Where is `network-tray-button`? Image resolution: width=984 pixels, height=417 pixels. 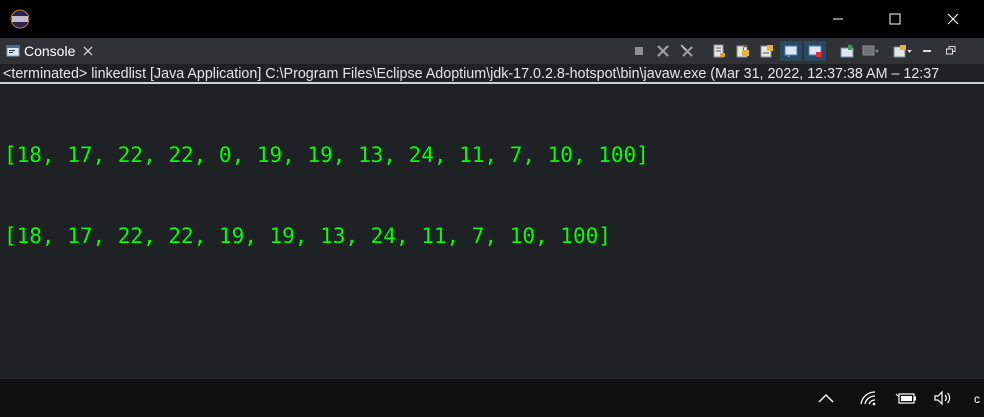
network-tray-button is located at coordinates (868, 398).